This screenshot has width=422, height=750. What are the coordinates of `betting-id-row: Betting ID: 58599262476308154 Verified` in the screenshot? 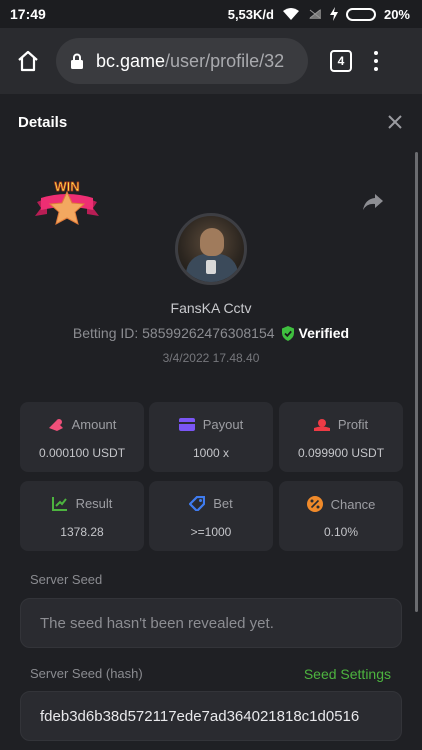 It's located at (211, 333).